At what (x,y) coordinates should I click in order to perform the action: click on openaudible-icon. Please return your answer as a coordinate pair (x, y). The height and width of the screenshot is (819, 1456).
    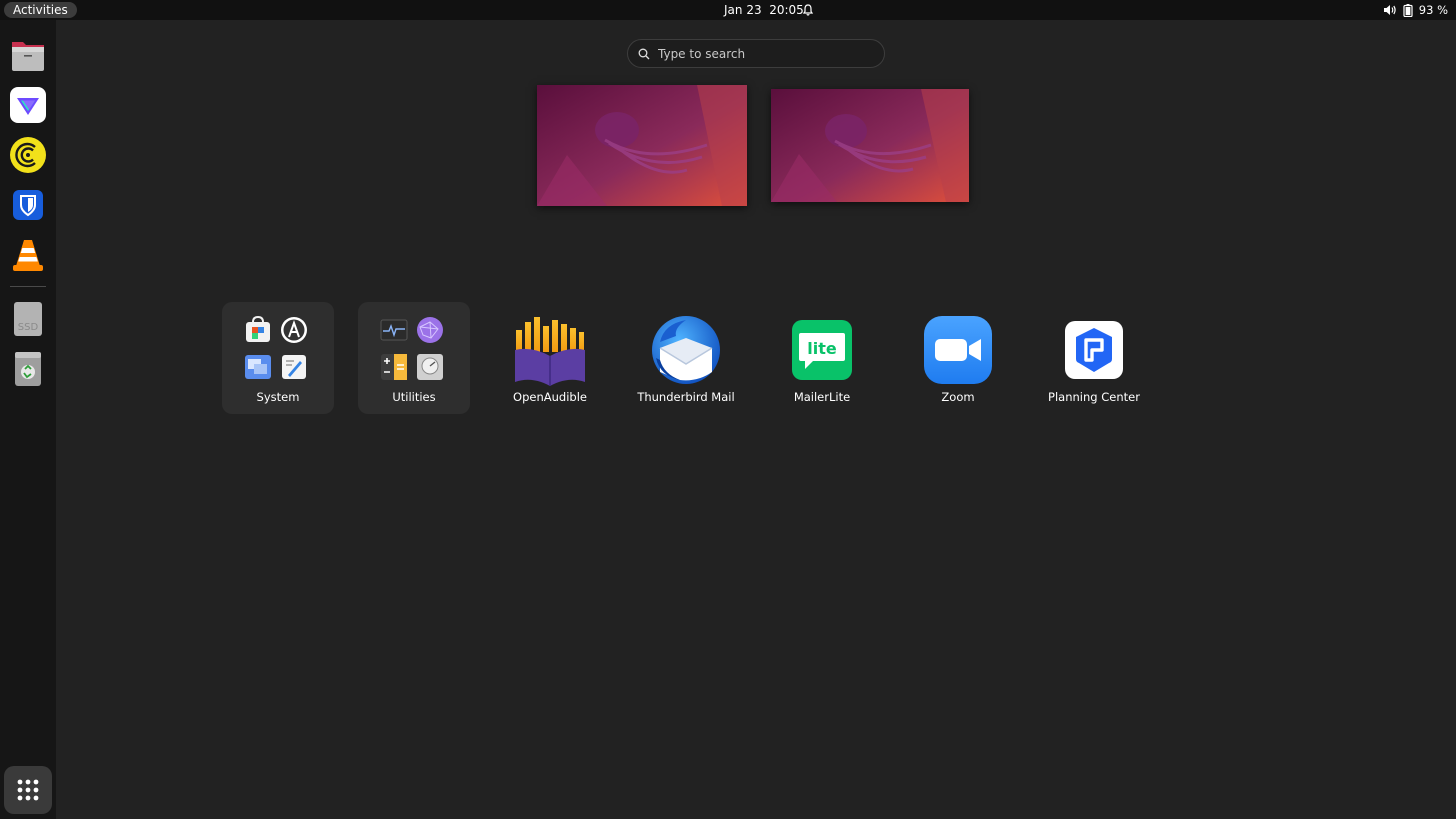
    Looking at the image, I should click on (550, 351).